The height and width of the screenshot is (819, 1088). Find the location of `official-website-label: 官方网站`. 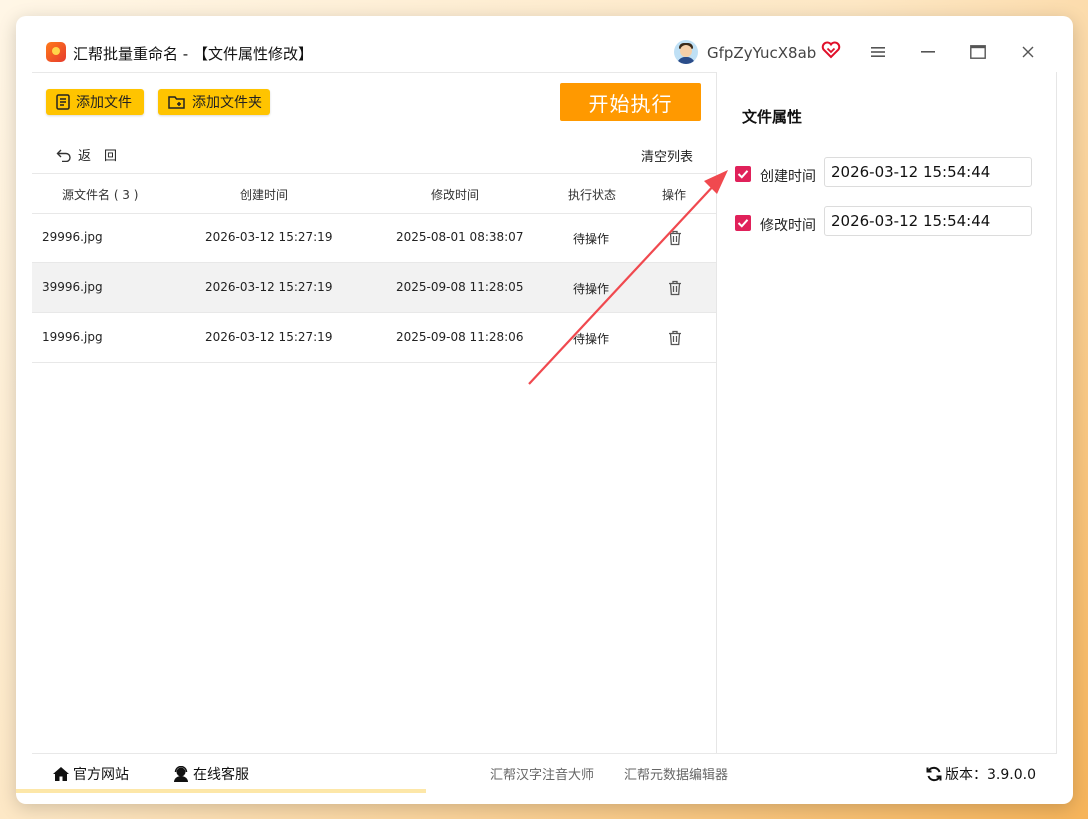

official-website-label: 官方网站 is located at coordinates (101, 775).